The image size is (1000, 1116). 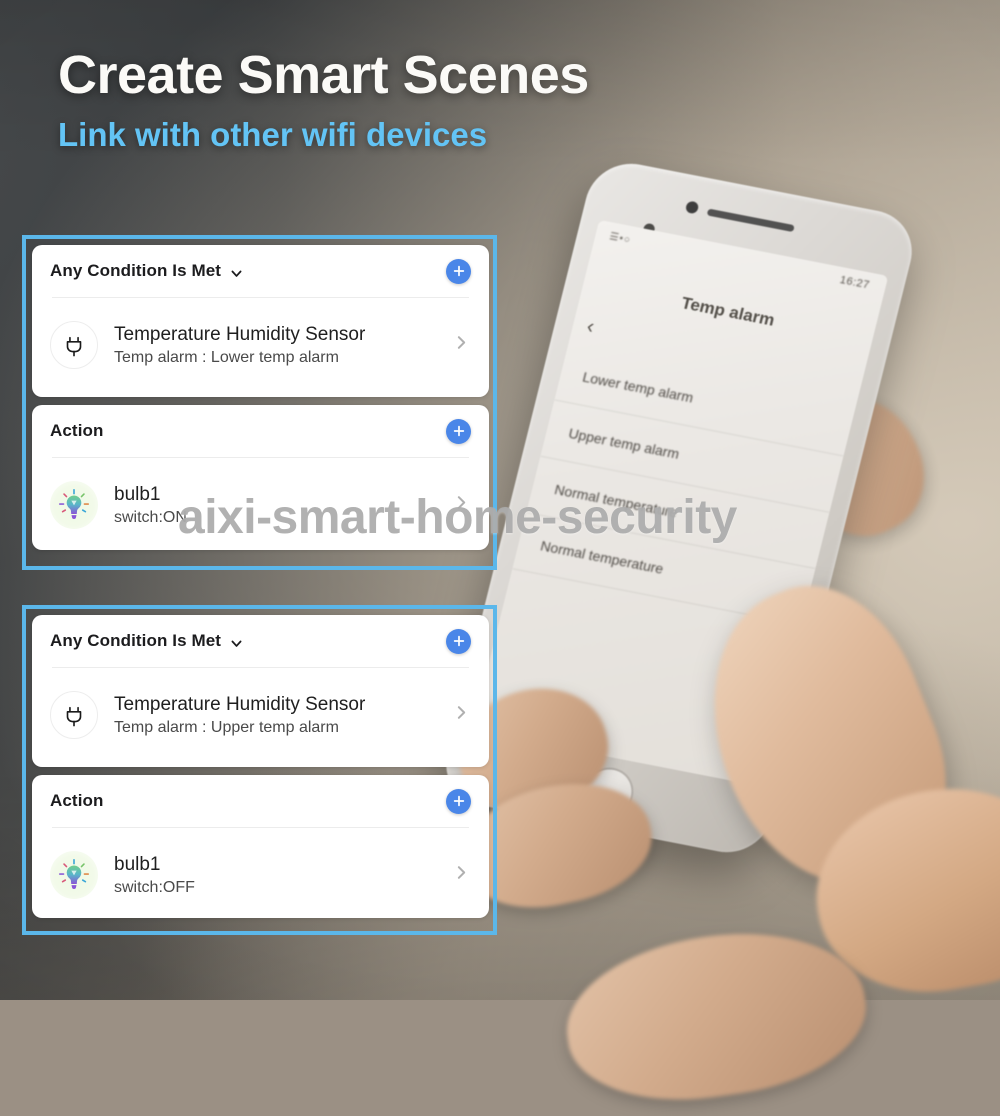 What do you see at coordinates (854, 283) in the screenshot?
I see `phone-clock: 16:27` at bounding box center [854, 283].